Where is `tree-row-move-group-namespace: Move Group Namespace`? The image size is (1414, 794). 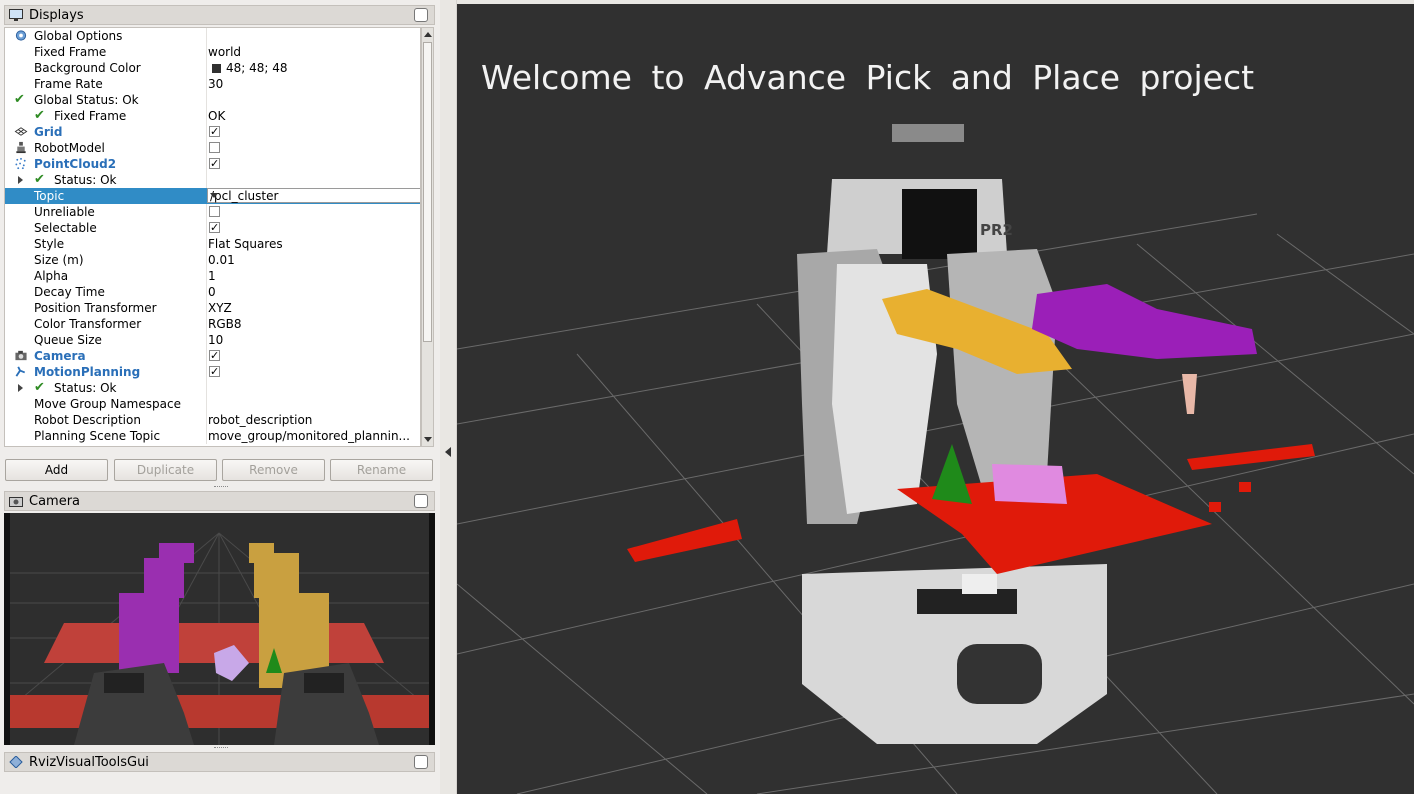
tree-row-move-group-namespace: Move Group Namespace is located at coordinates (212, 404).